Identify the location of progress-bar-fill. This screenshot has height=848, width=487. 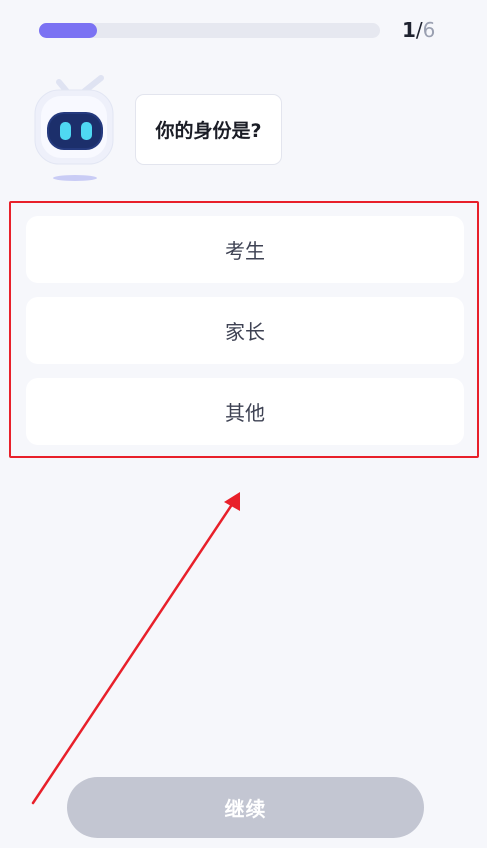
(68, 30).